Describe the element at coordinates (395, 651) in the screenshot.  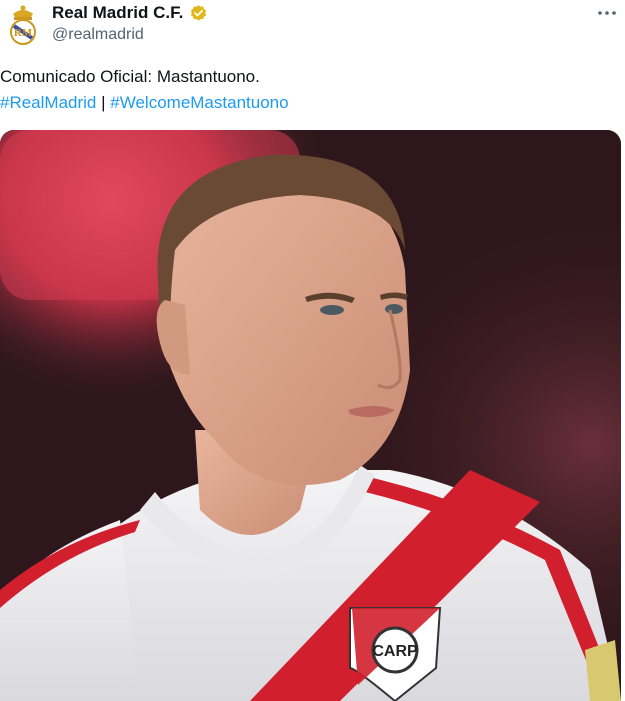
I see `crest-text: CARP` at that location.